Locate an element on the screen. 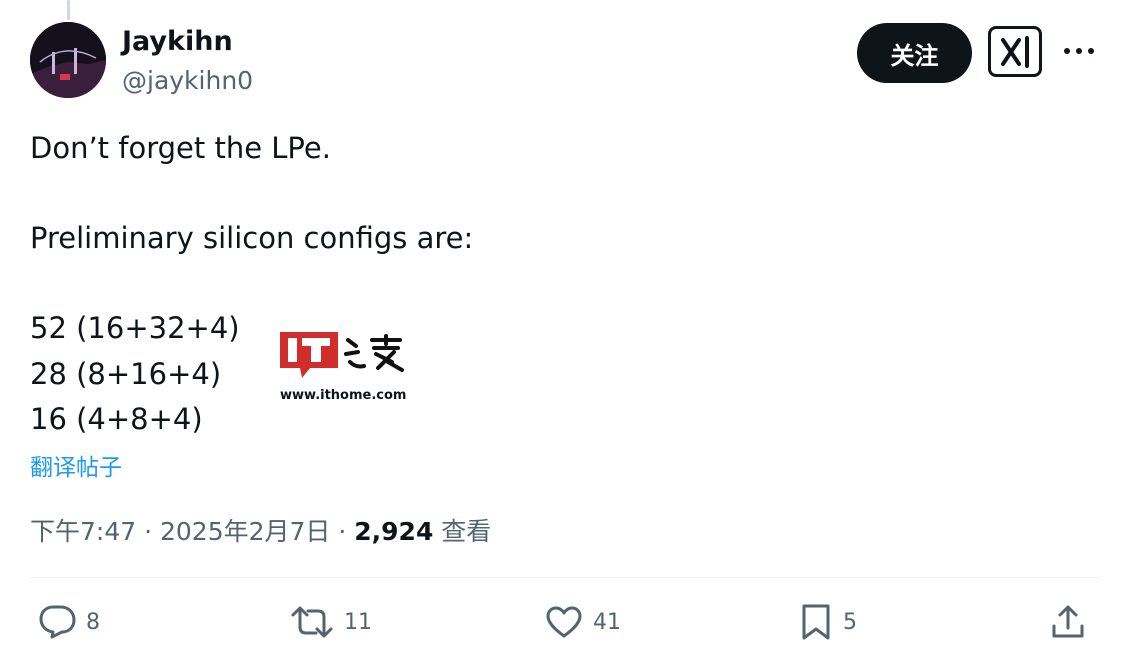 The image size is (1125, 665). avatar-image is located at coordinates (68, 60).